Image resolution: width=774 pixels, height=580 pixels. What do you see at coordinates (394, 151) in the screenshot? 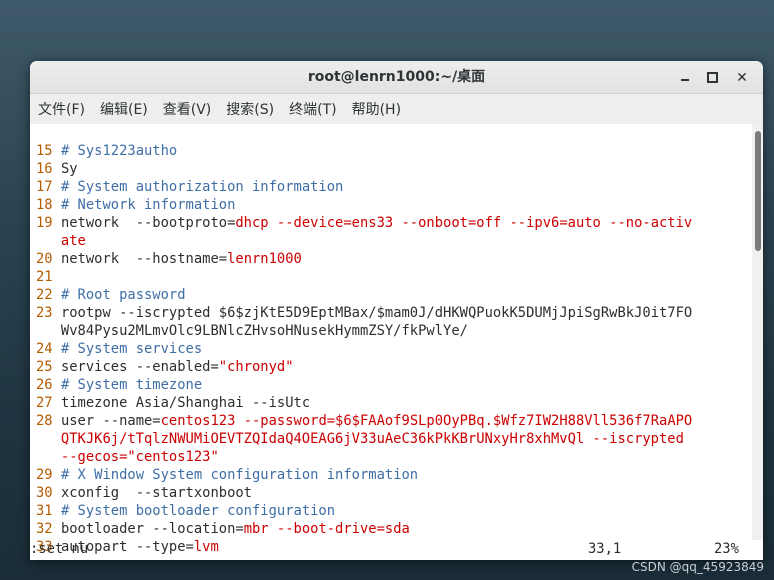
I see `code-line: 15 # Sys1223autho` at bounding box center [394, 151].